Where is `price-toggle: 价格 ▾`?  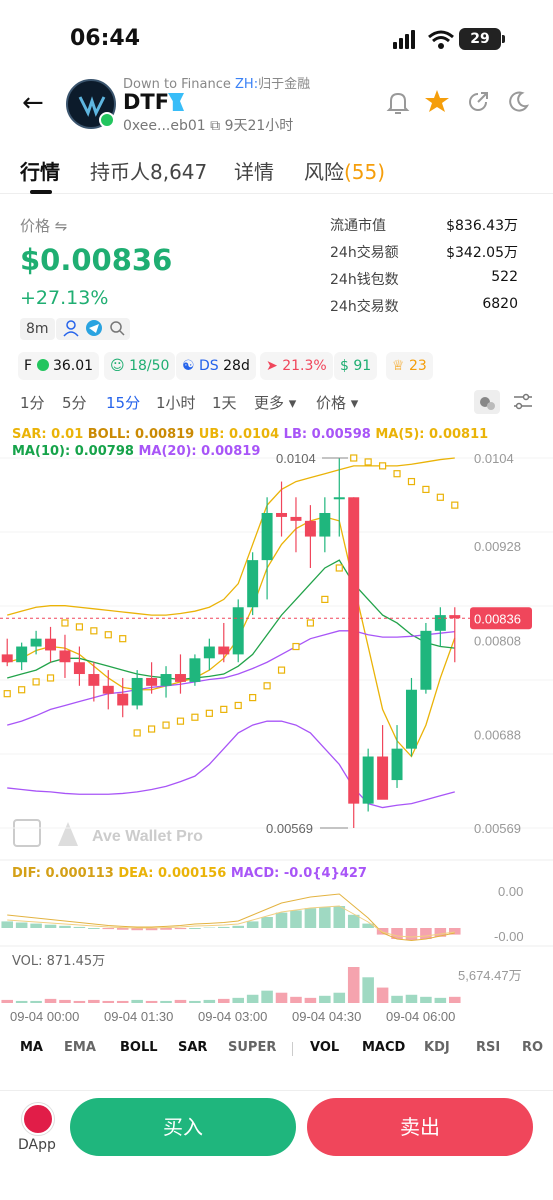
price-toggle: 价格 ▾ is located at coordinates (337, 402).